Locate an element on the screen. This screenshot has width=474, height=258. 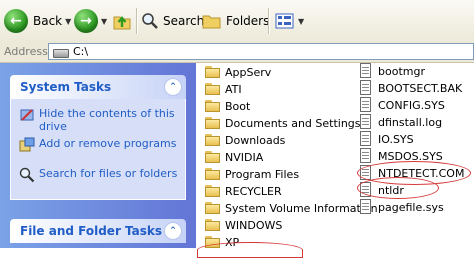
address-bar: Address C:\ is located at coordinates (237, 52).